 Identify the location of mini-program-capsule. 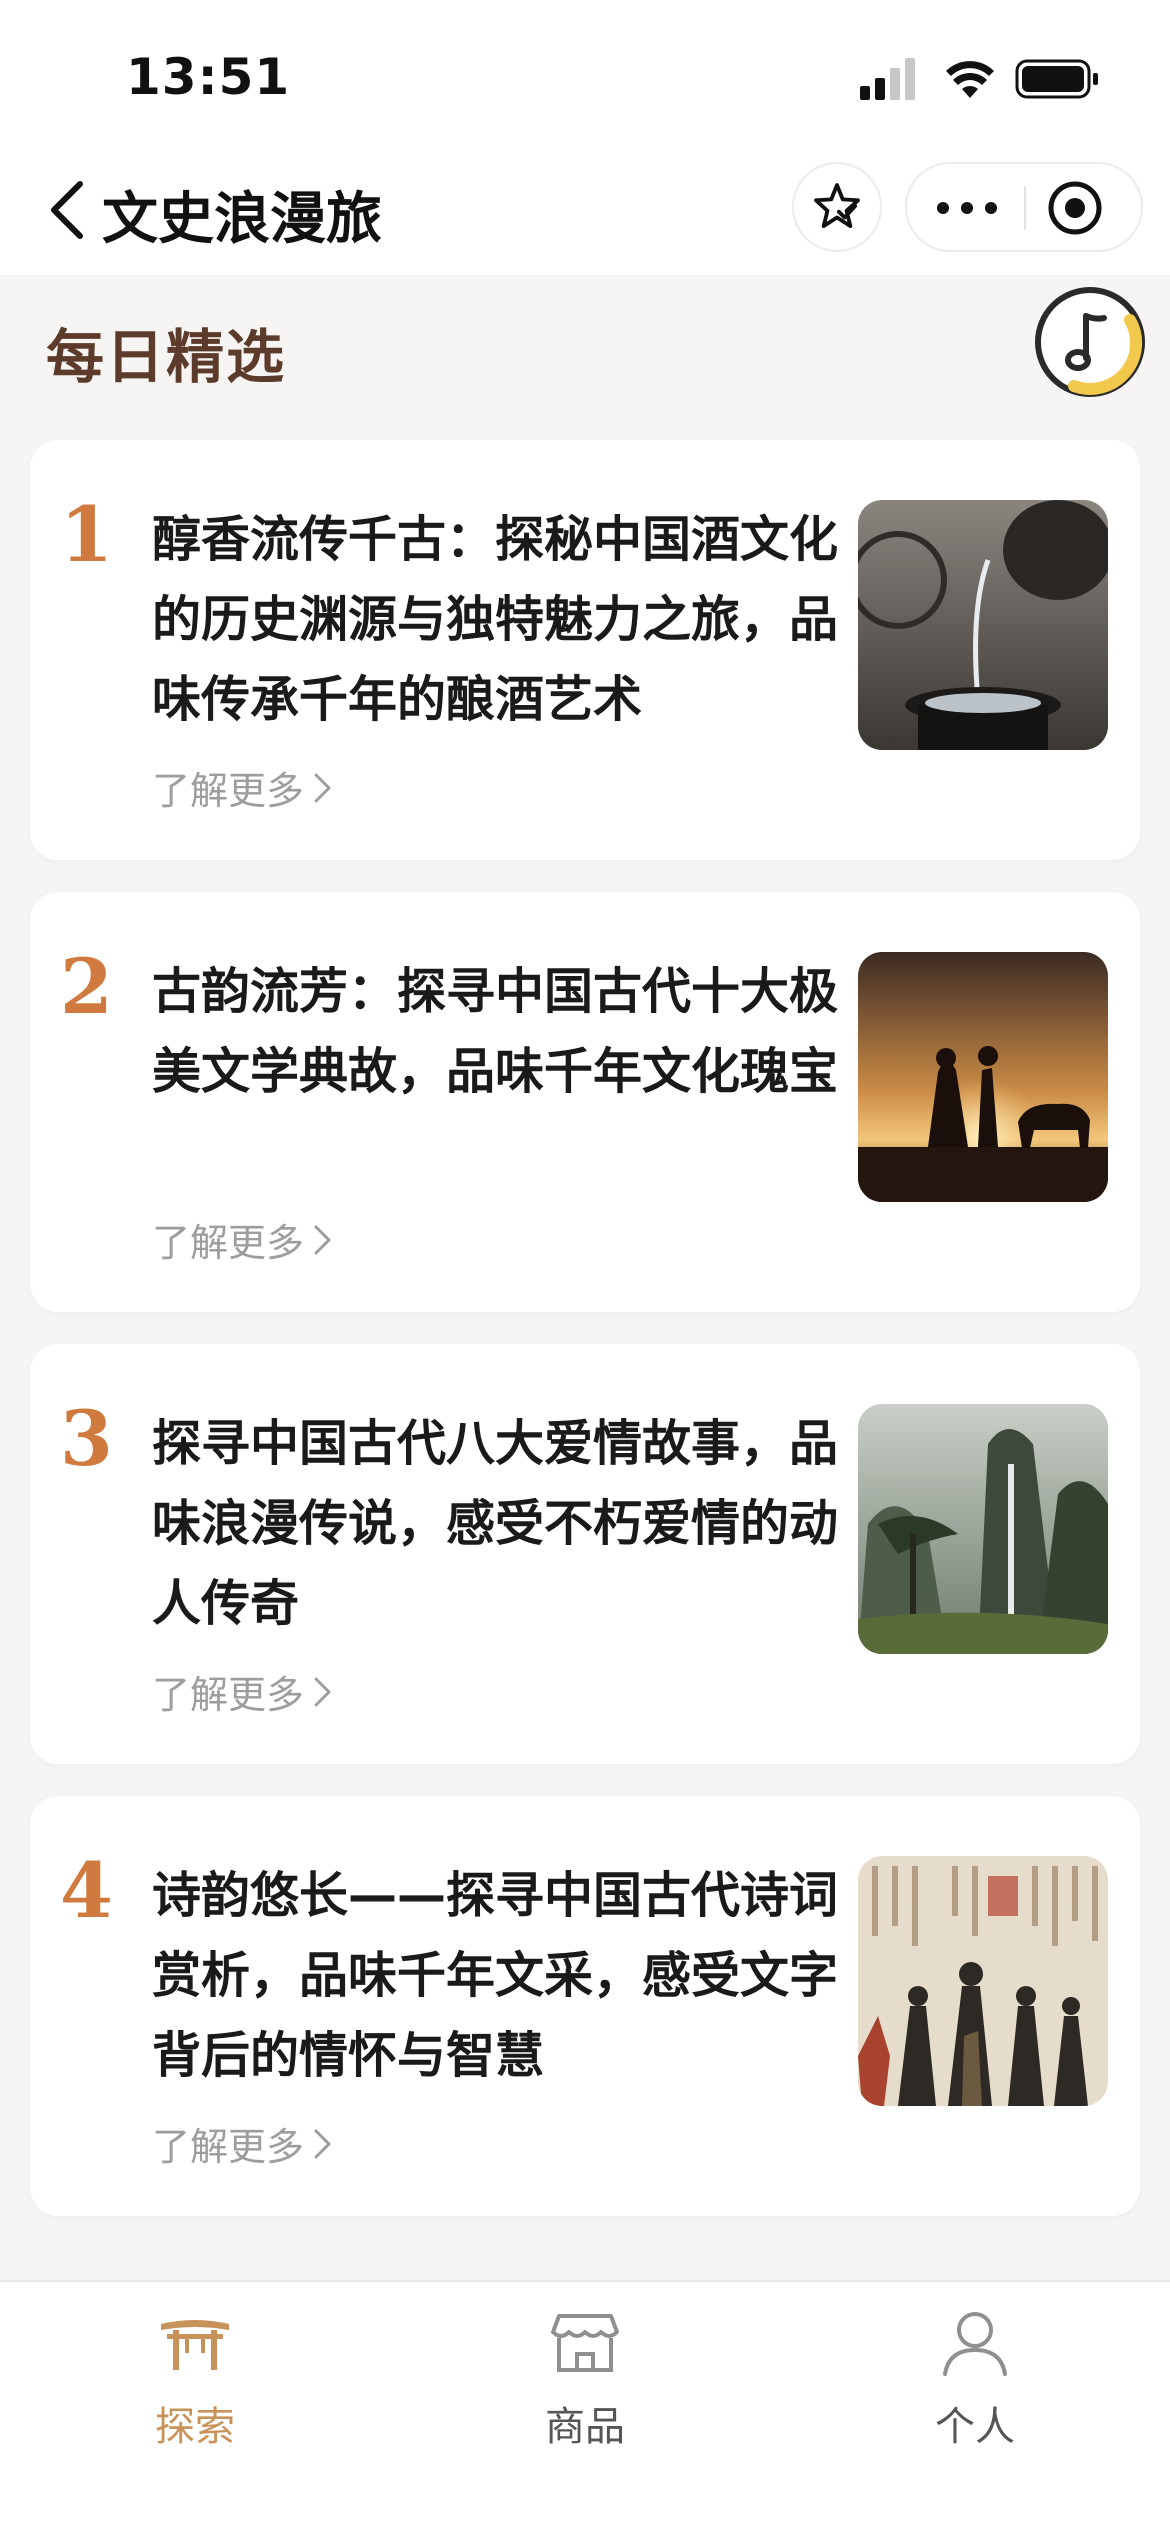
(1024, 207).